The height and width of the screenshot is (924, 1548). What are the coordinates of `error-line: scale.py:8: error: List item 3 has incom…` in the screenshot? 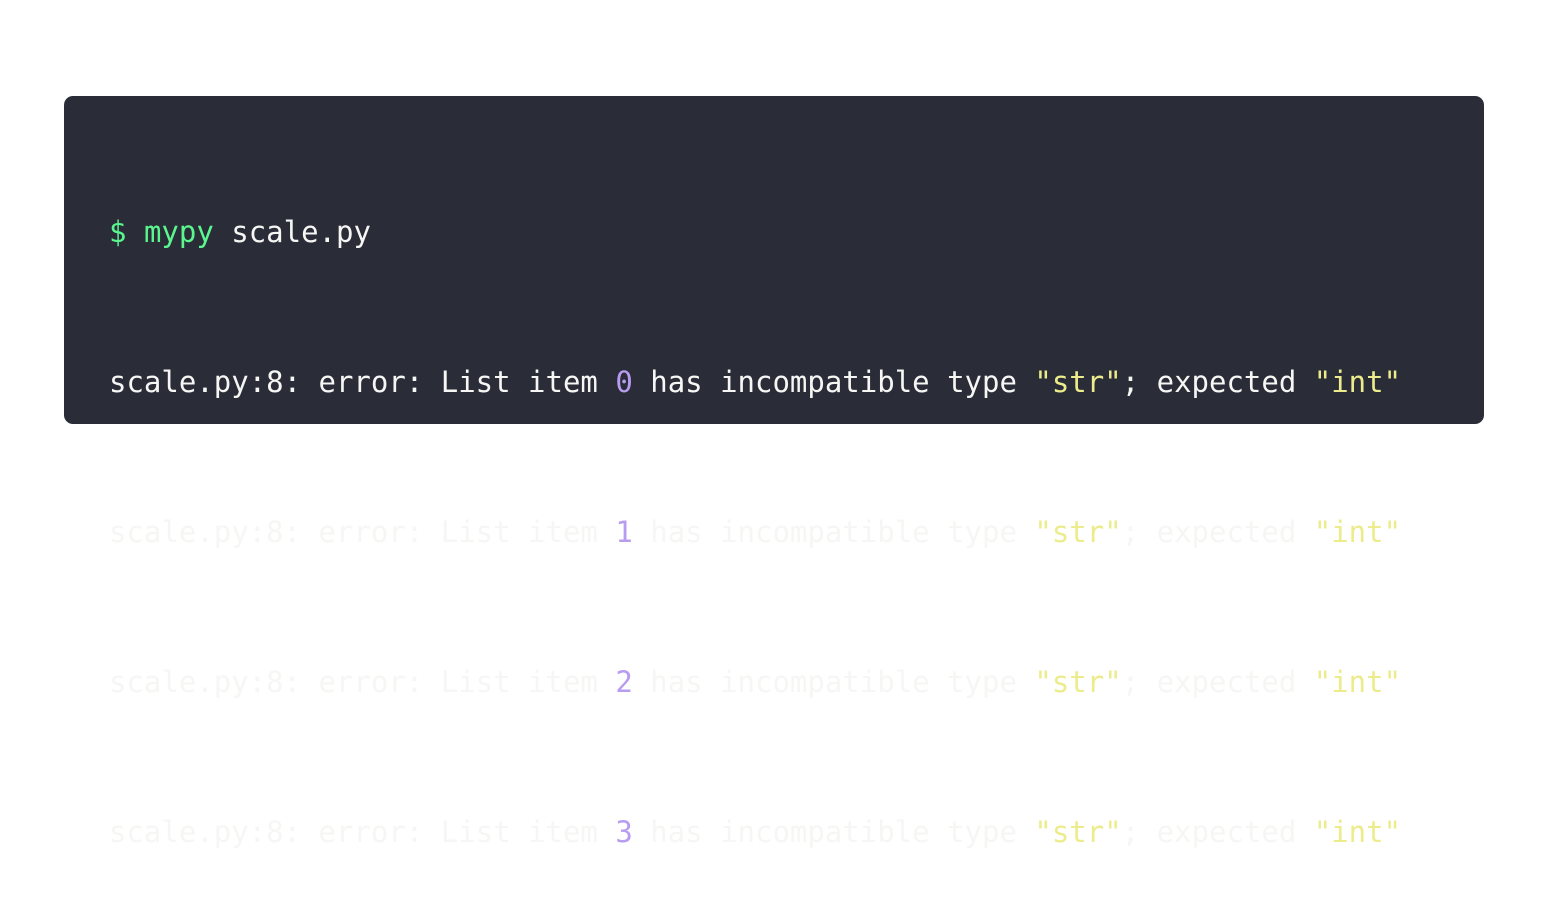 It's located at (755, 832).